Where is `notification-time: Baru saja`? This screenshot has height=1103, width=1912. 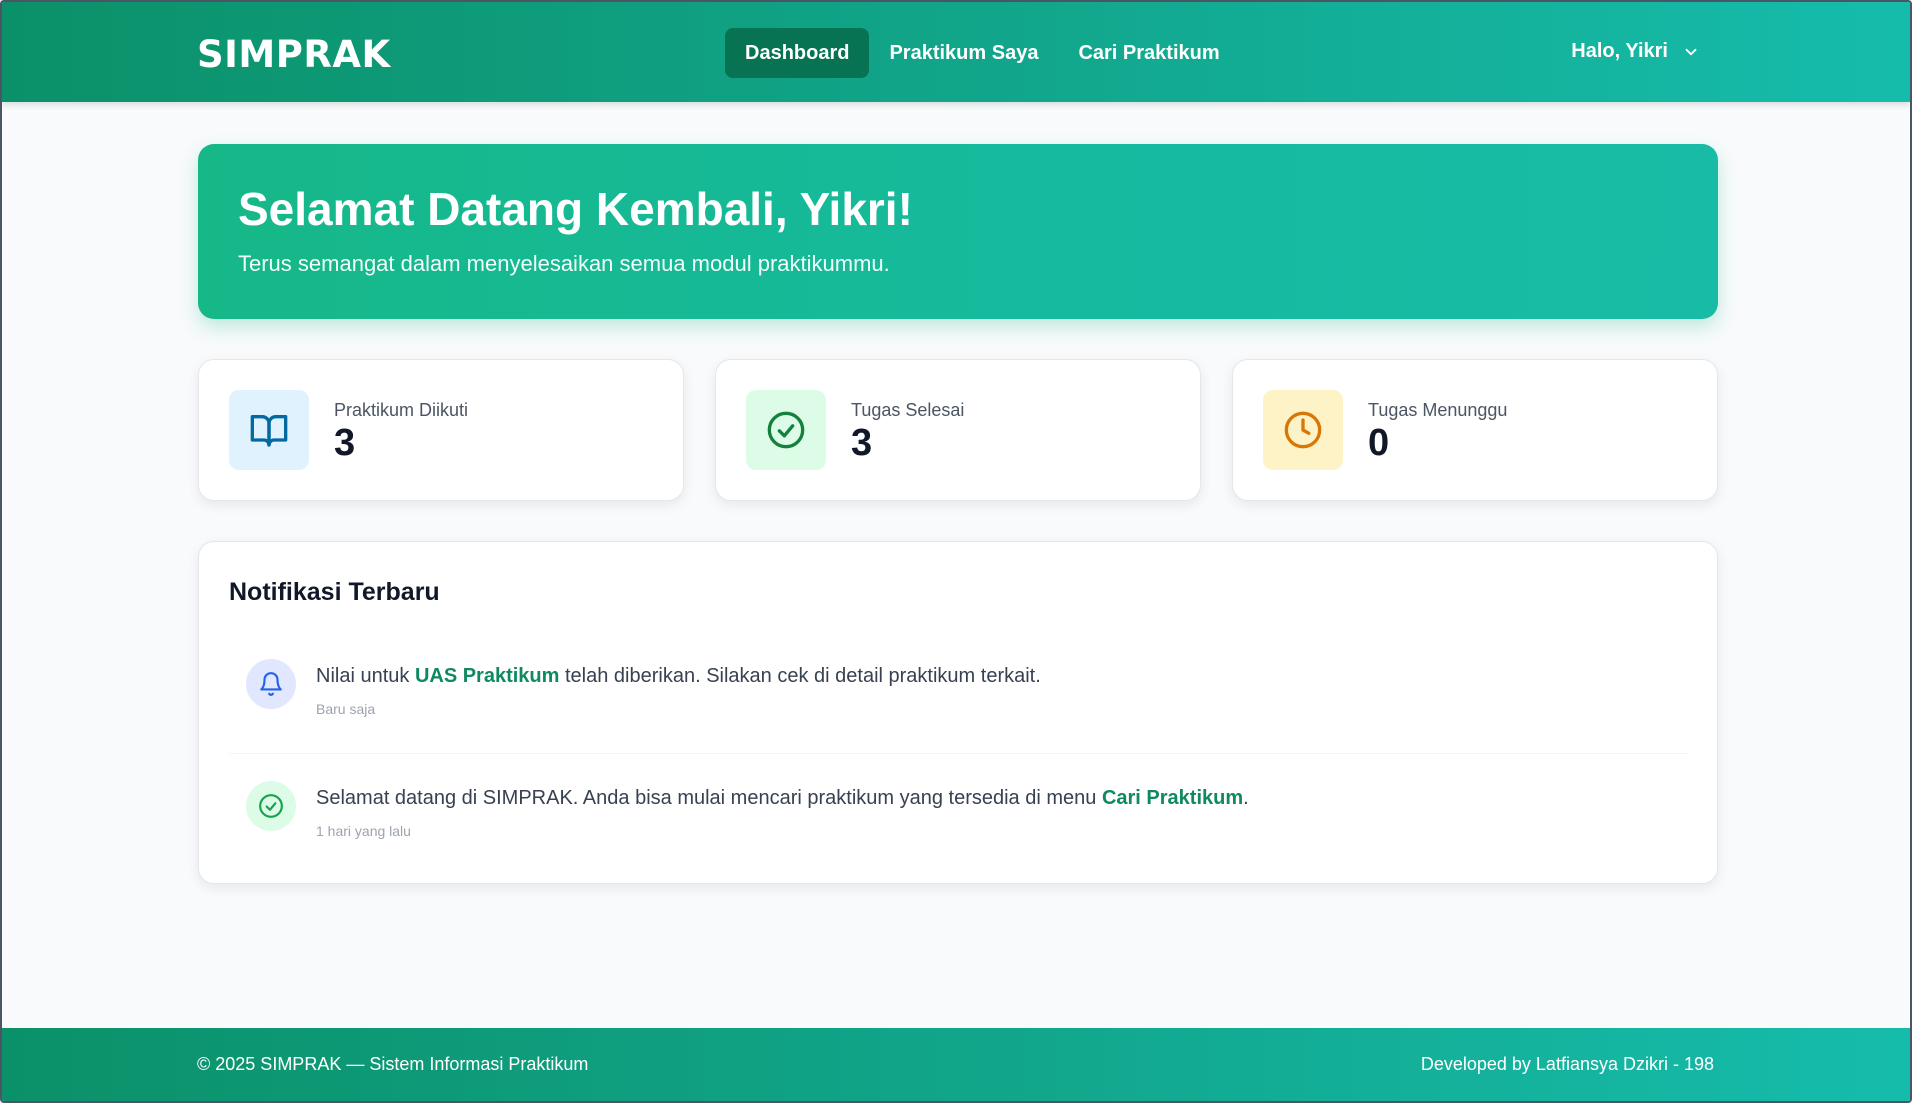 notification-time: Baru saja is located at coordinates (346, 709).